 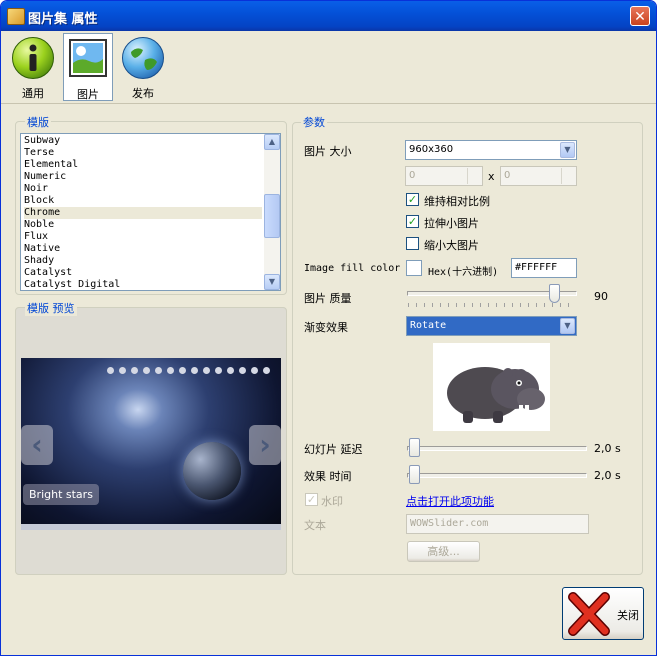 I want to click on preview-next-arrow: ›, so click(x=265, y=445).